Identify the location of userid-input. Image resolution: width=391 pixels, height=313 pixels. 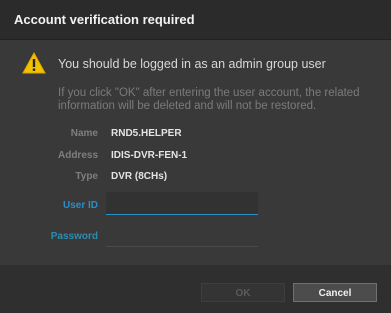
(182, 203).